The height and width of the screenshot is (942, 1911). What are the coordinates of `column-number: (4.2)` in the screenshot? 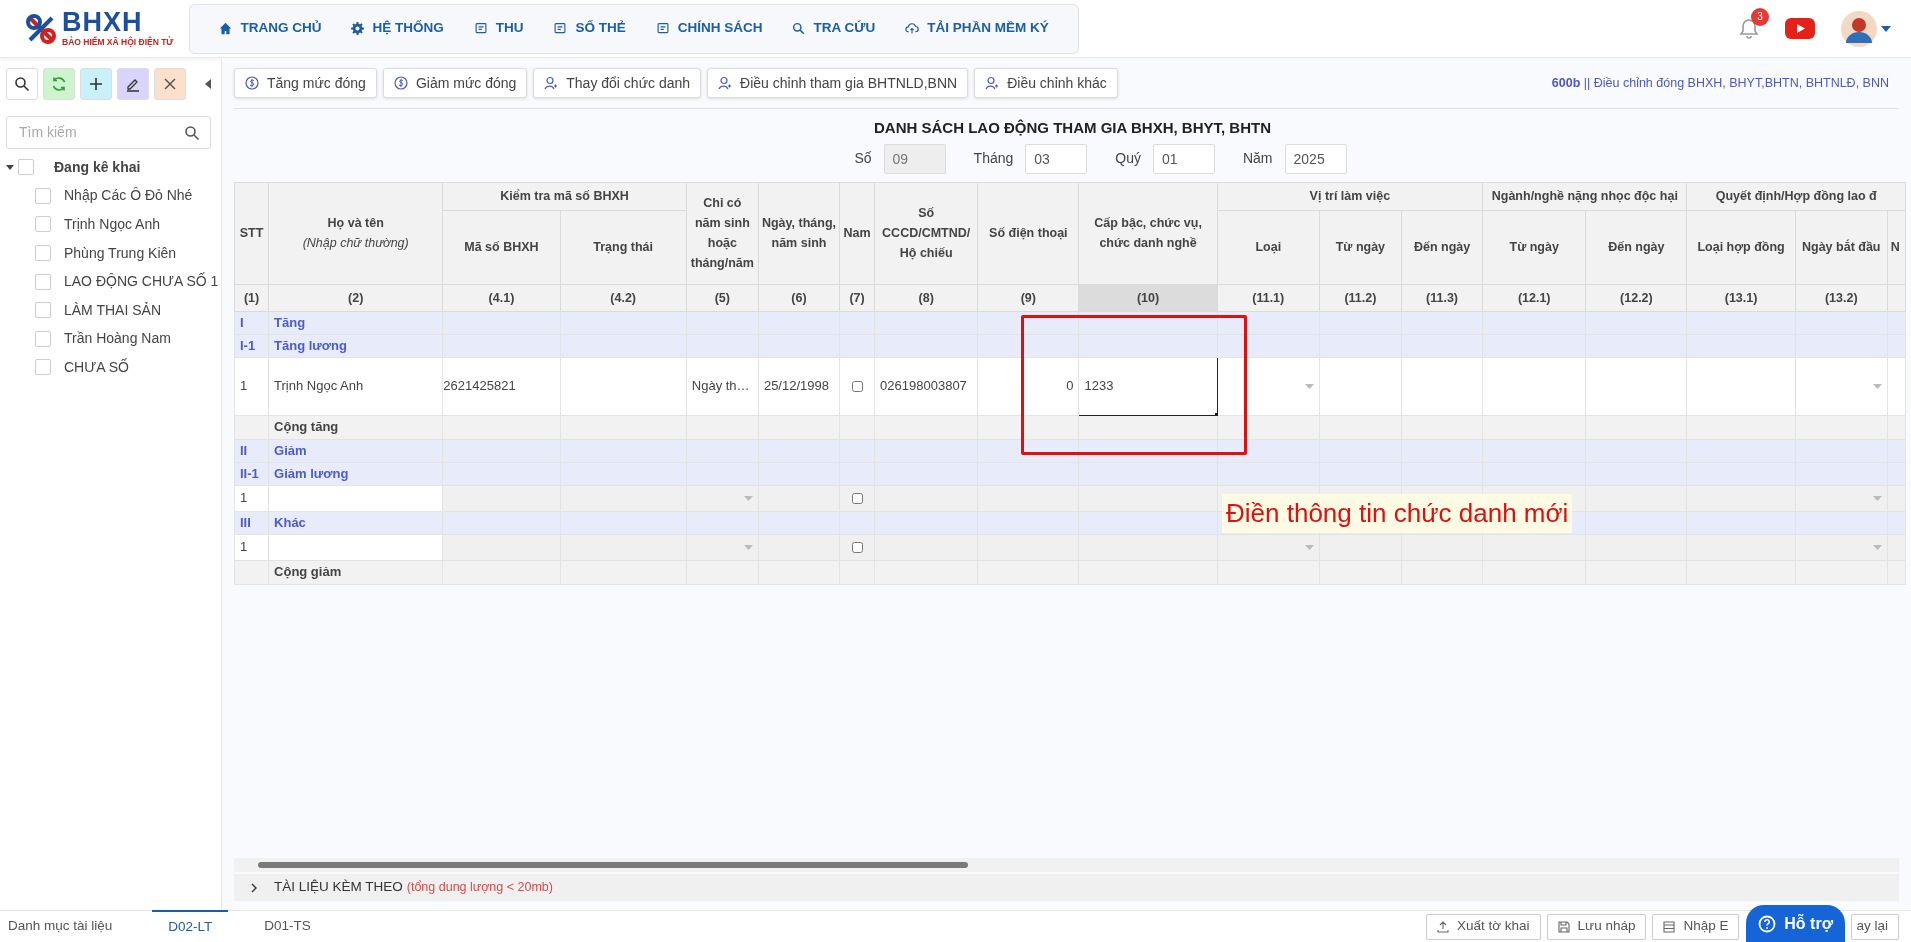 It's located at (623, 297).